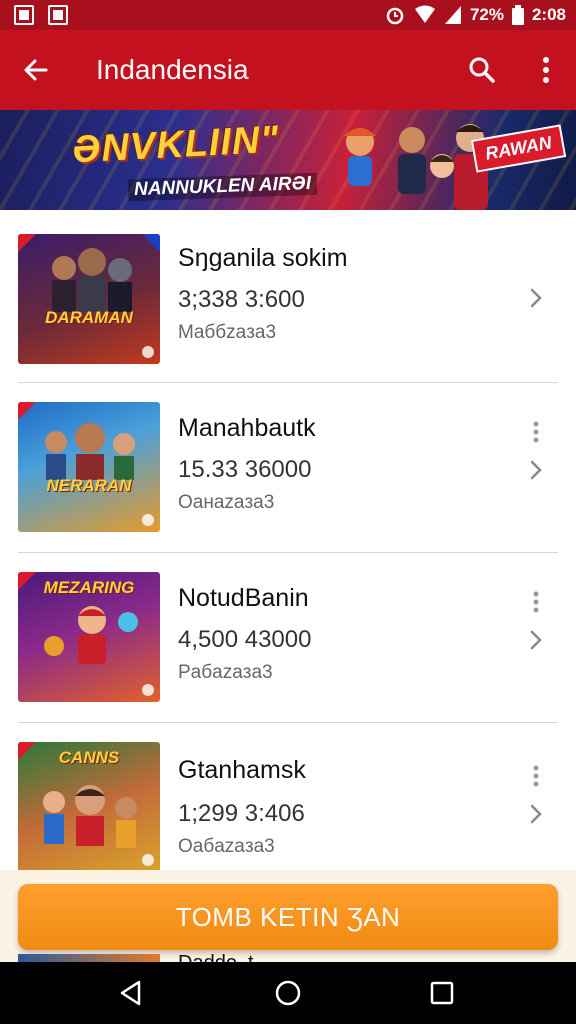  What do you see at coordinates (288, 160) in the screenshot?
I see `promo-banner: ƏNVKLIIN" NANNUKLEN AIRƏI RAWAN` at bounding box center [288, 160].